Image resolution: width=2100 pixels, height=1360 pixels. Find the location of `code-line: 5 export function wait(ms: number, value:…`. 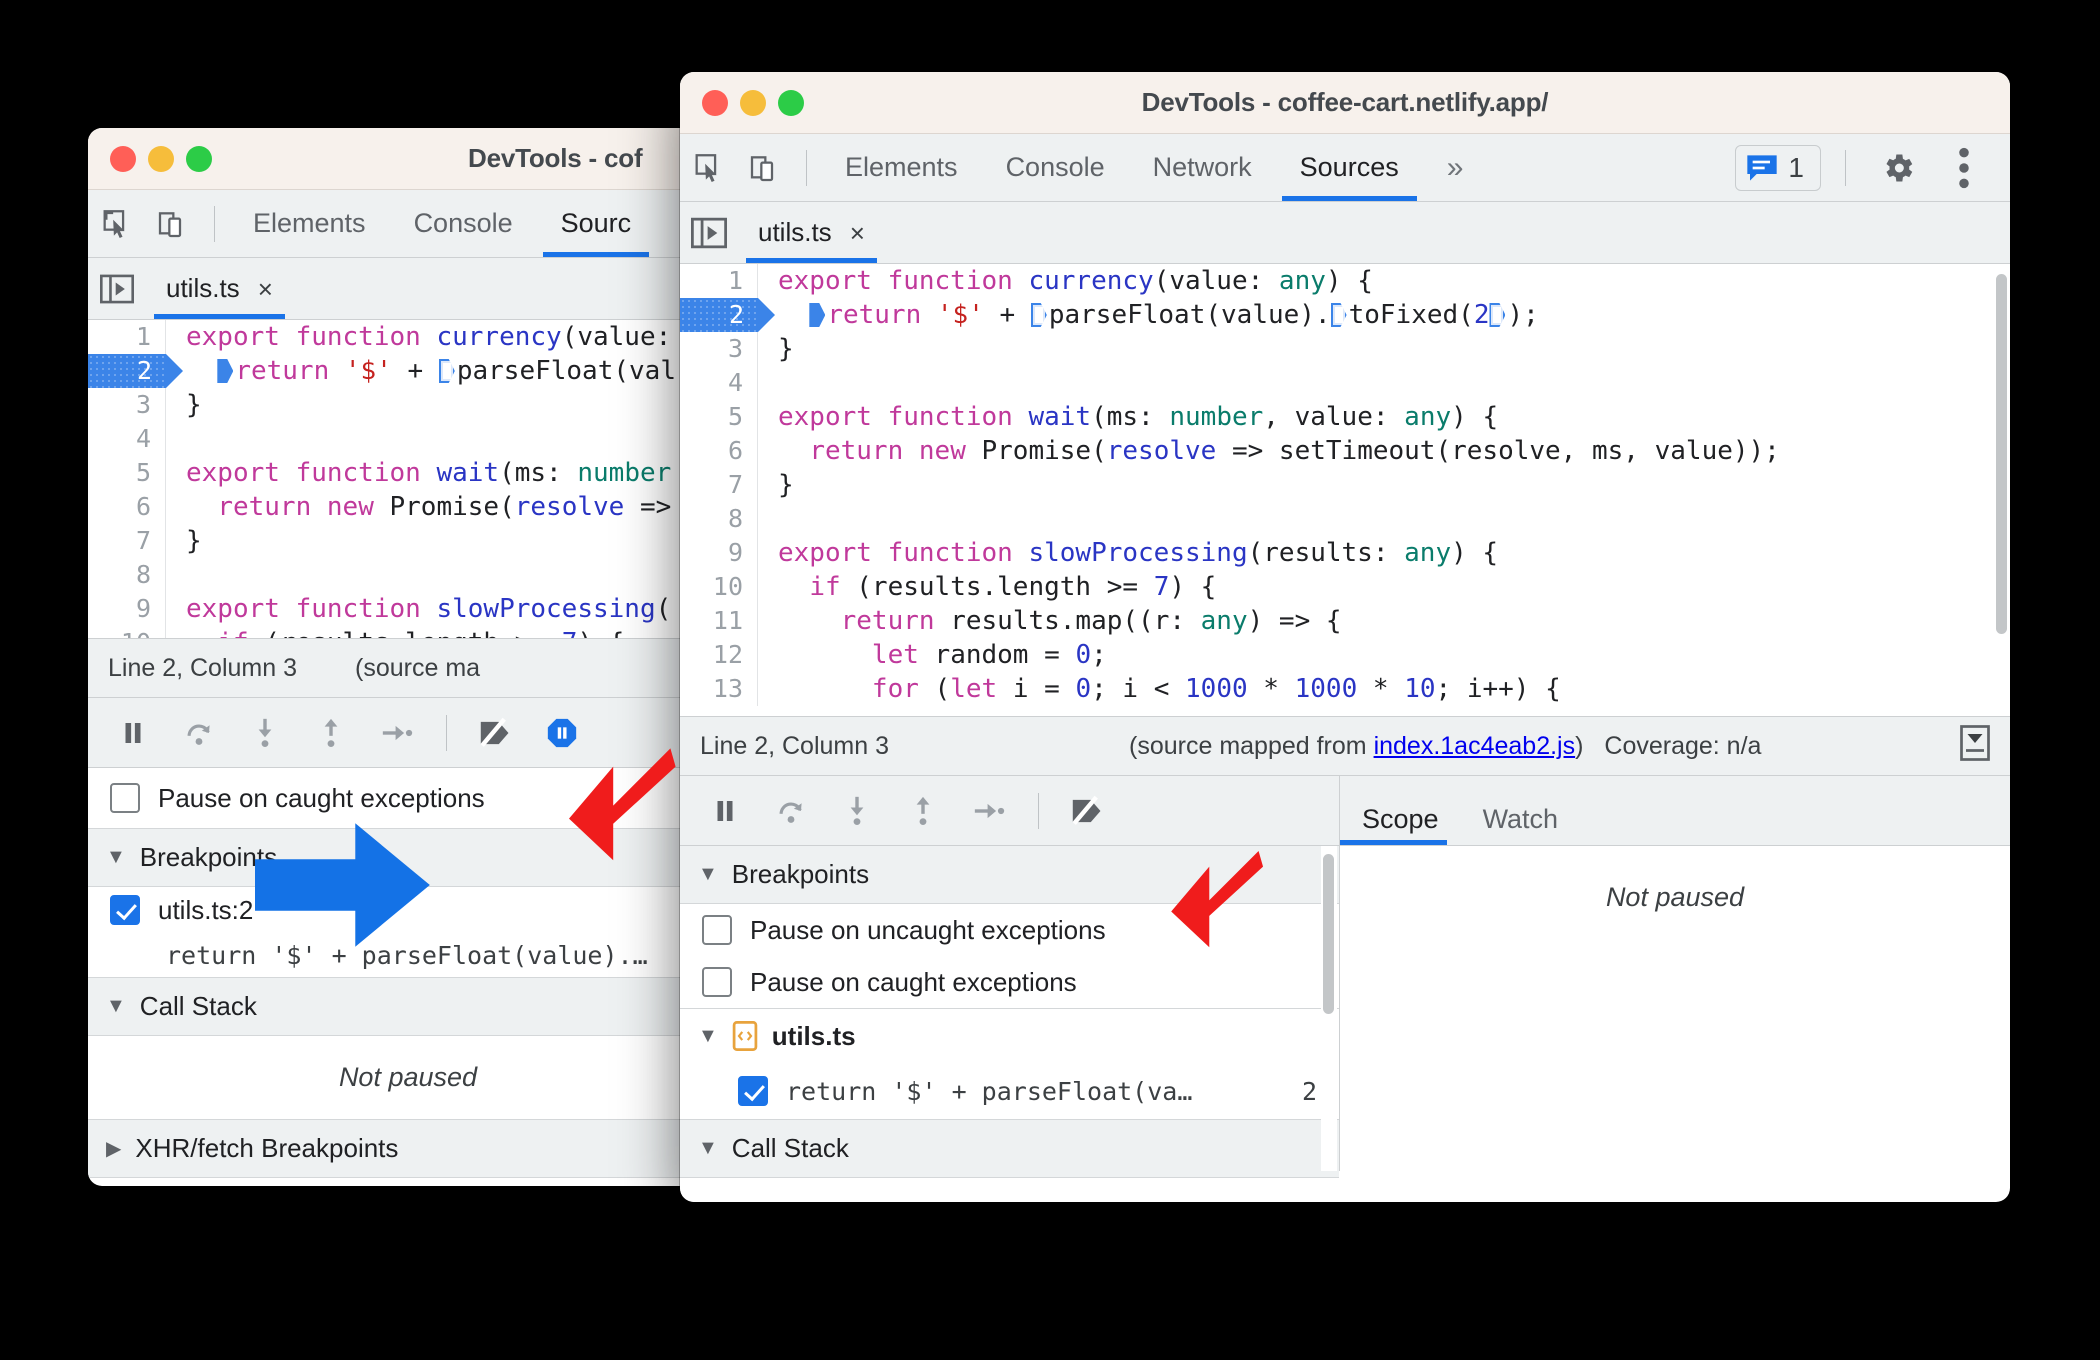

code-line: 5 export function wait(ms: number, value:… is located at coordinates (1345, 417).